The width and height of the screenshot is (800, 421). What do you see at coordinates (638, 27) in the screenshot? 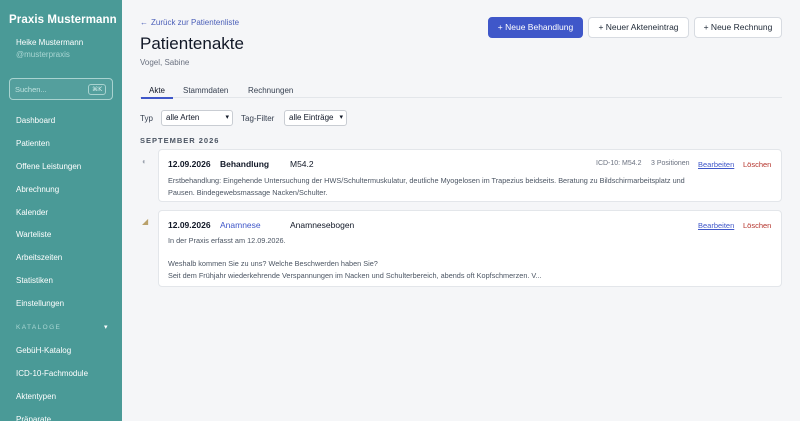
I see `new-file-entry-button: + Neuer Akteneintrag` at bounding box center [638, 27].